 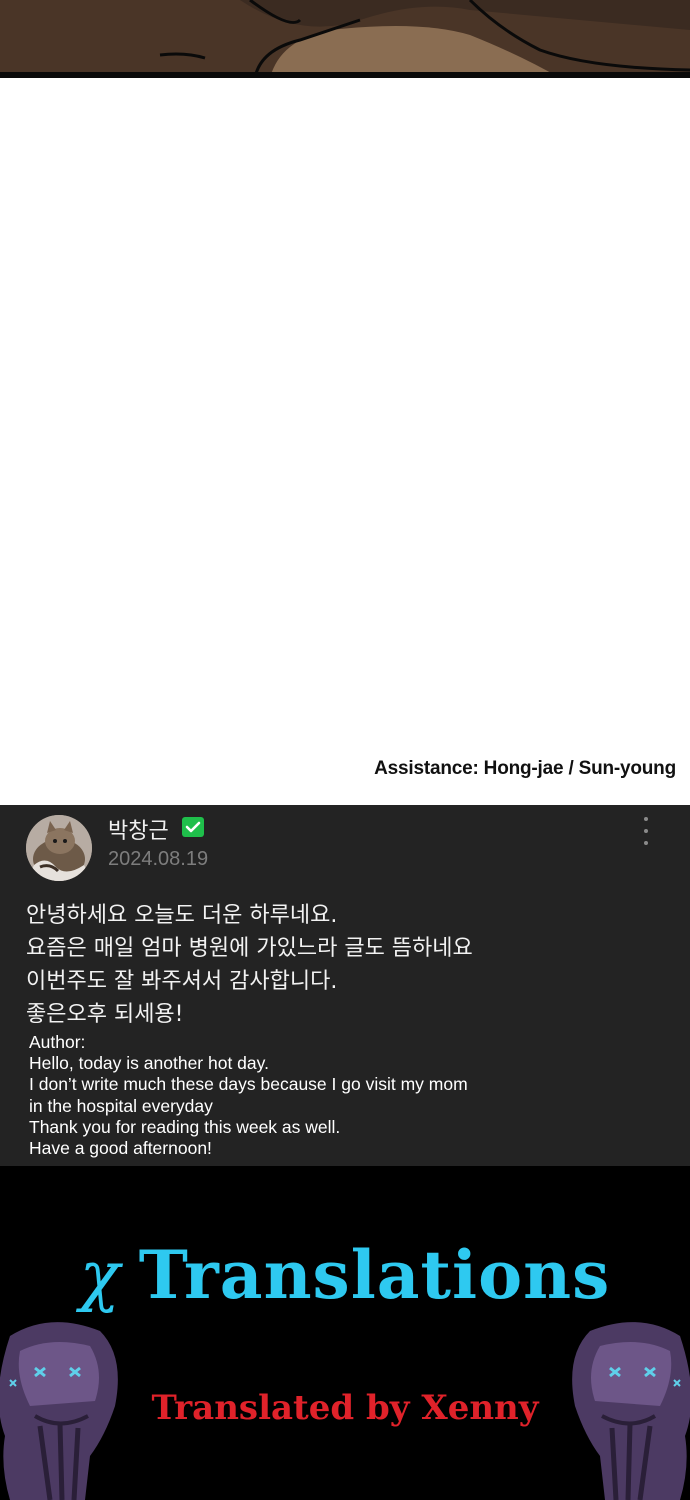 What do you see at coordinates (193, 827) in the screenshot?
I see `verified-check-icon` at bounding box center [193, 827].